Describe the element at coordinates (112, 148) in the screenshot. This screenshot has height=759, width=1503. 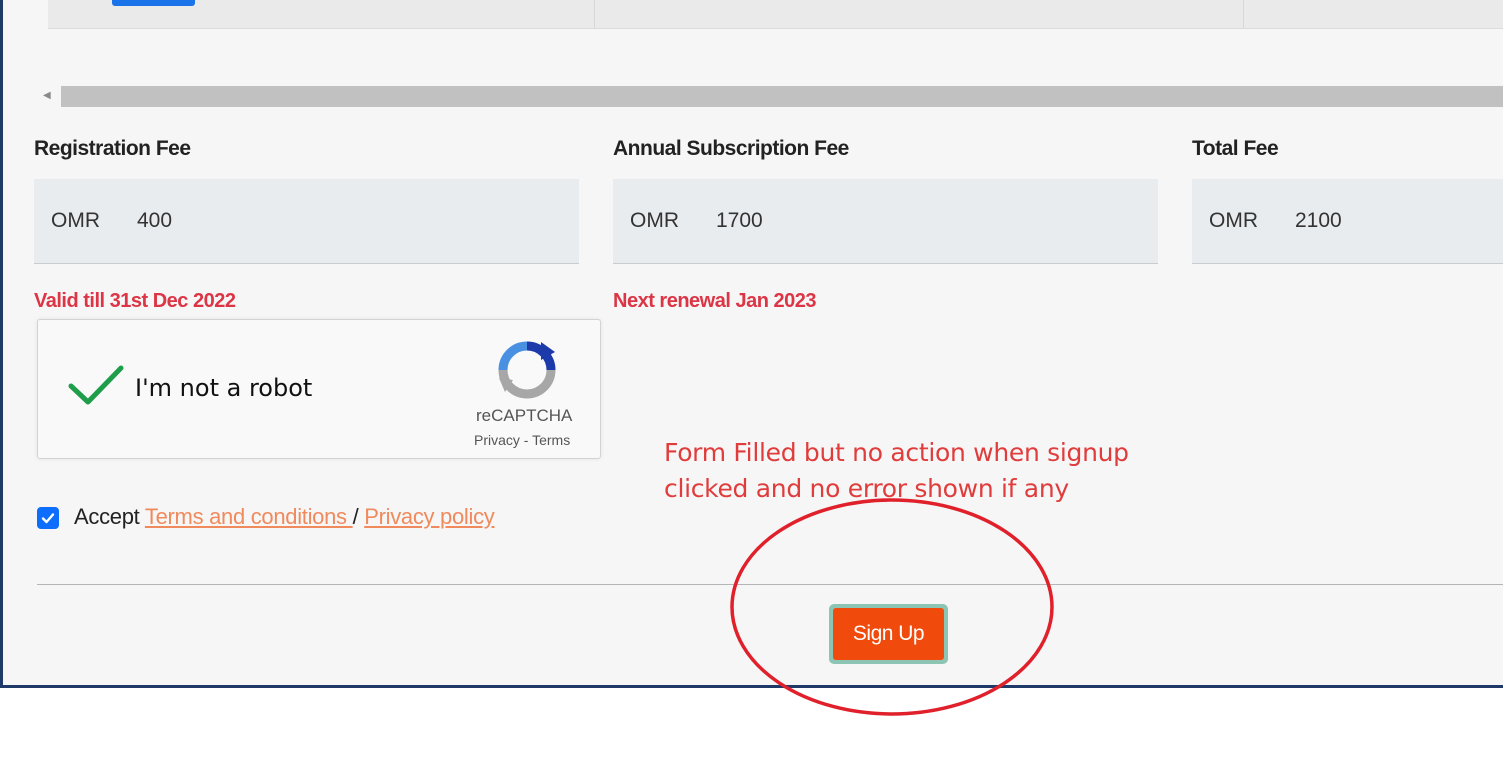
I see `registration-fee-label: Registration Fee` at that location.